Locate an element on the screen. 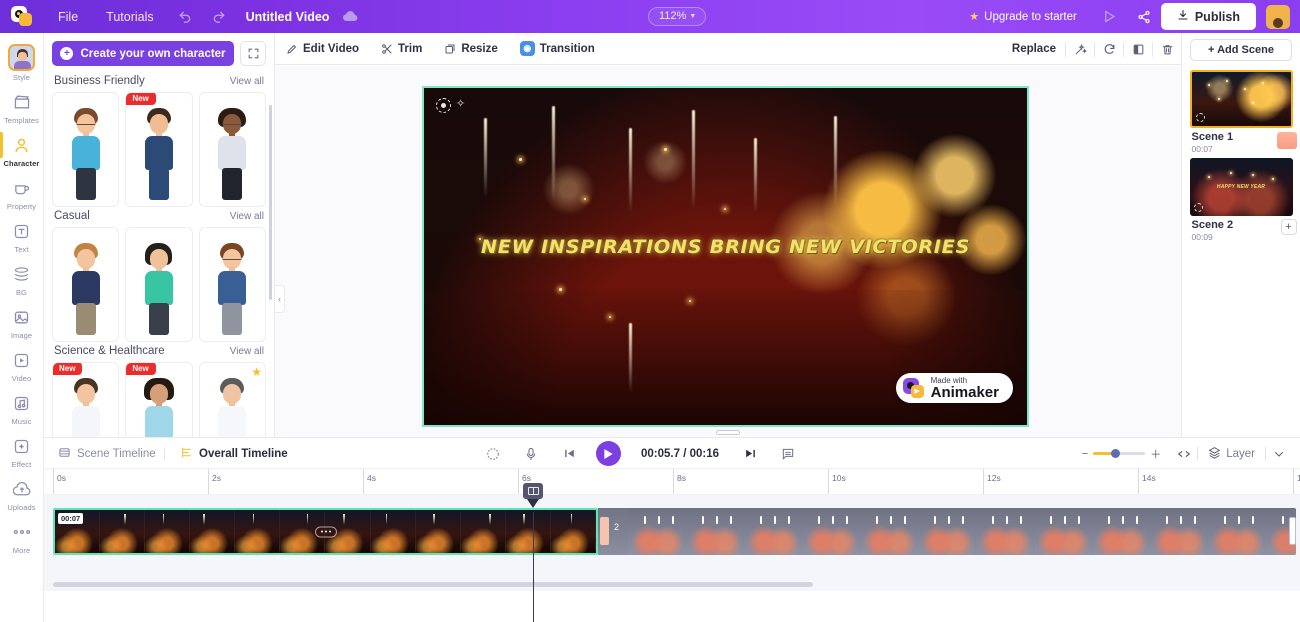 The image size is (1300, 622). tab-overall-timeline: Overall Timeline is located at coordinates (234, 454).